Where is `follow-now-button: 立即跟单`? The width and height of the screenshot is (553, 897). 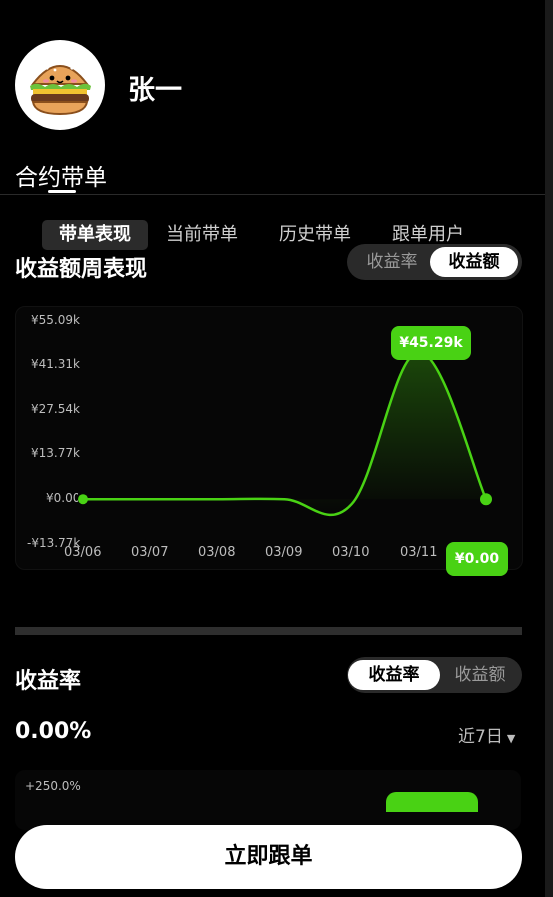 follow-now-button: 立即跟单 is located at coordinates (268, 857).